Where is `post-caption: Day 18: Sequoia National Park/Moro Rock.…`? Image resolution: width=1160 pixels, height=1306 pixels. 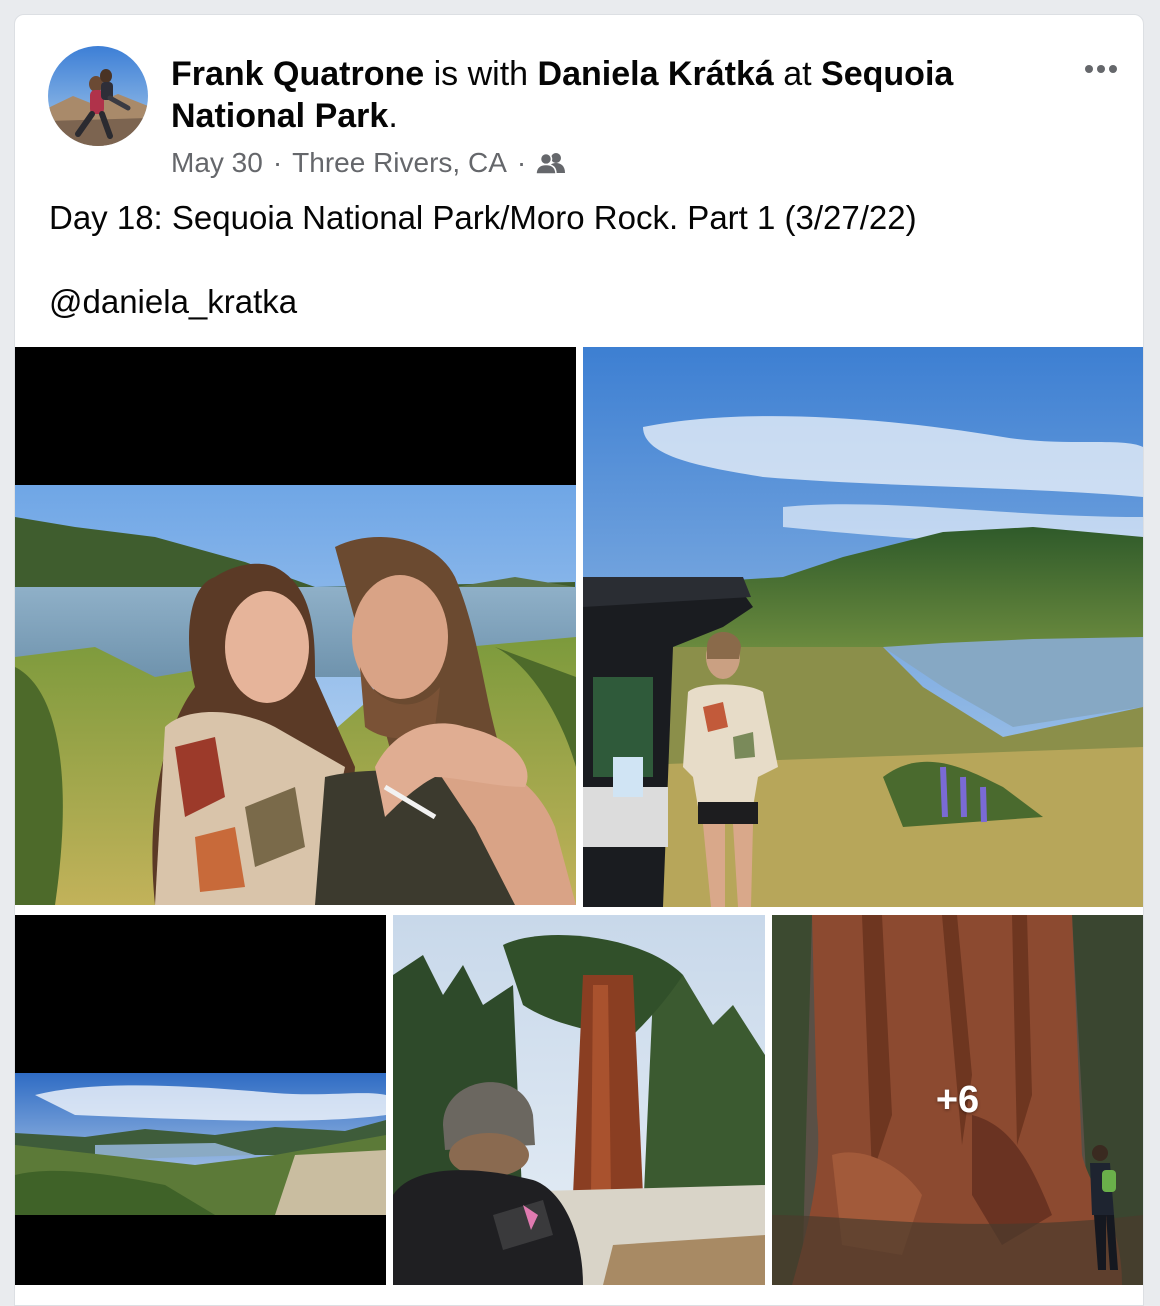
post-caption: Day 18: Sequoia National Park/Moro Rock.… is located at coordinates (483, 217).